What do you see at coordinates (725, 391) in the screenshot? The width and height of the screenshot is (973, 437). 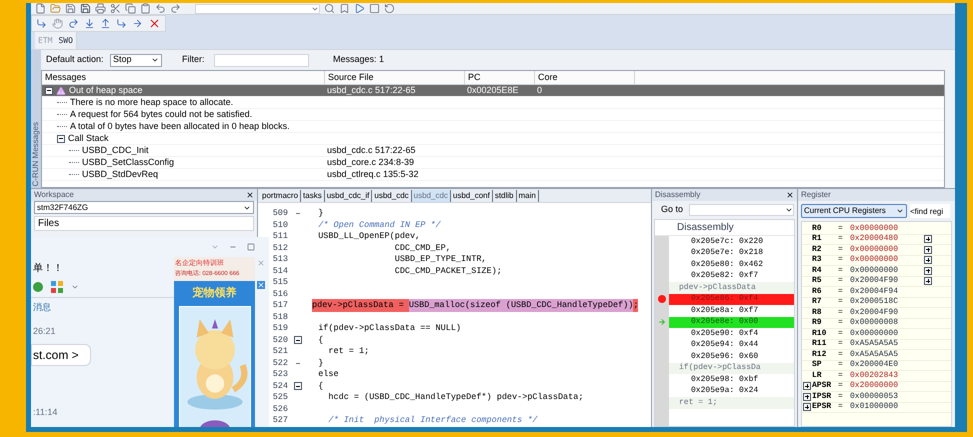 I see `instruction-line: 0x205e9a: 0x24` at bounding box center [725, 391].